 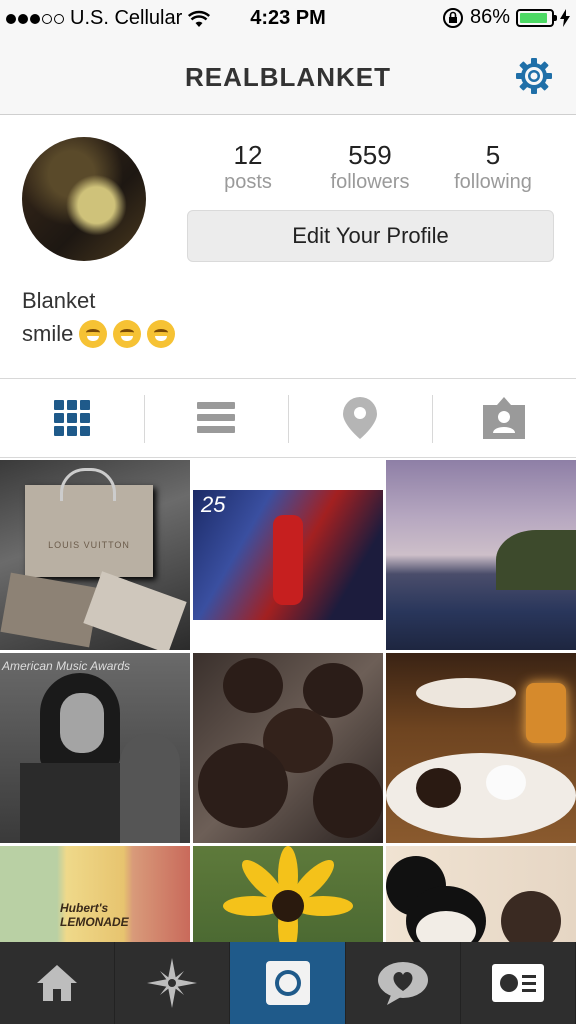 I want to click on posts-count: 12, so click(x=248, y=155).